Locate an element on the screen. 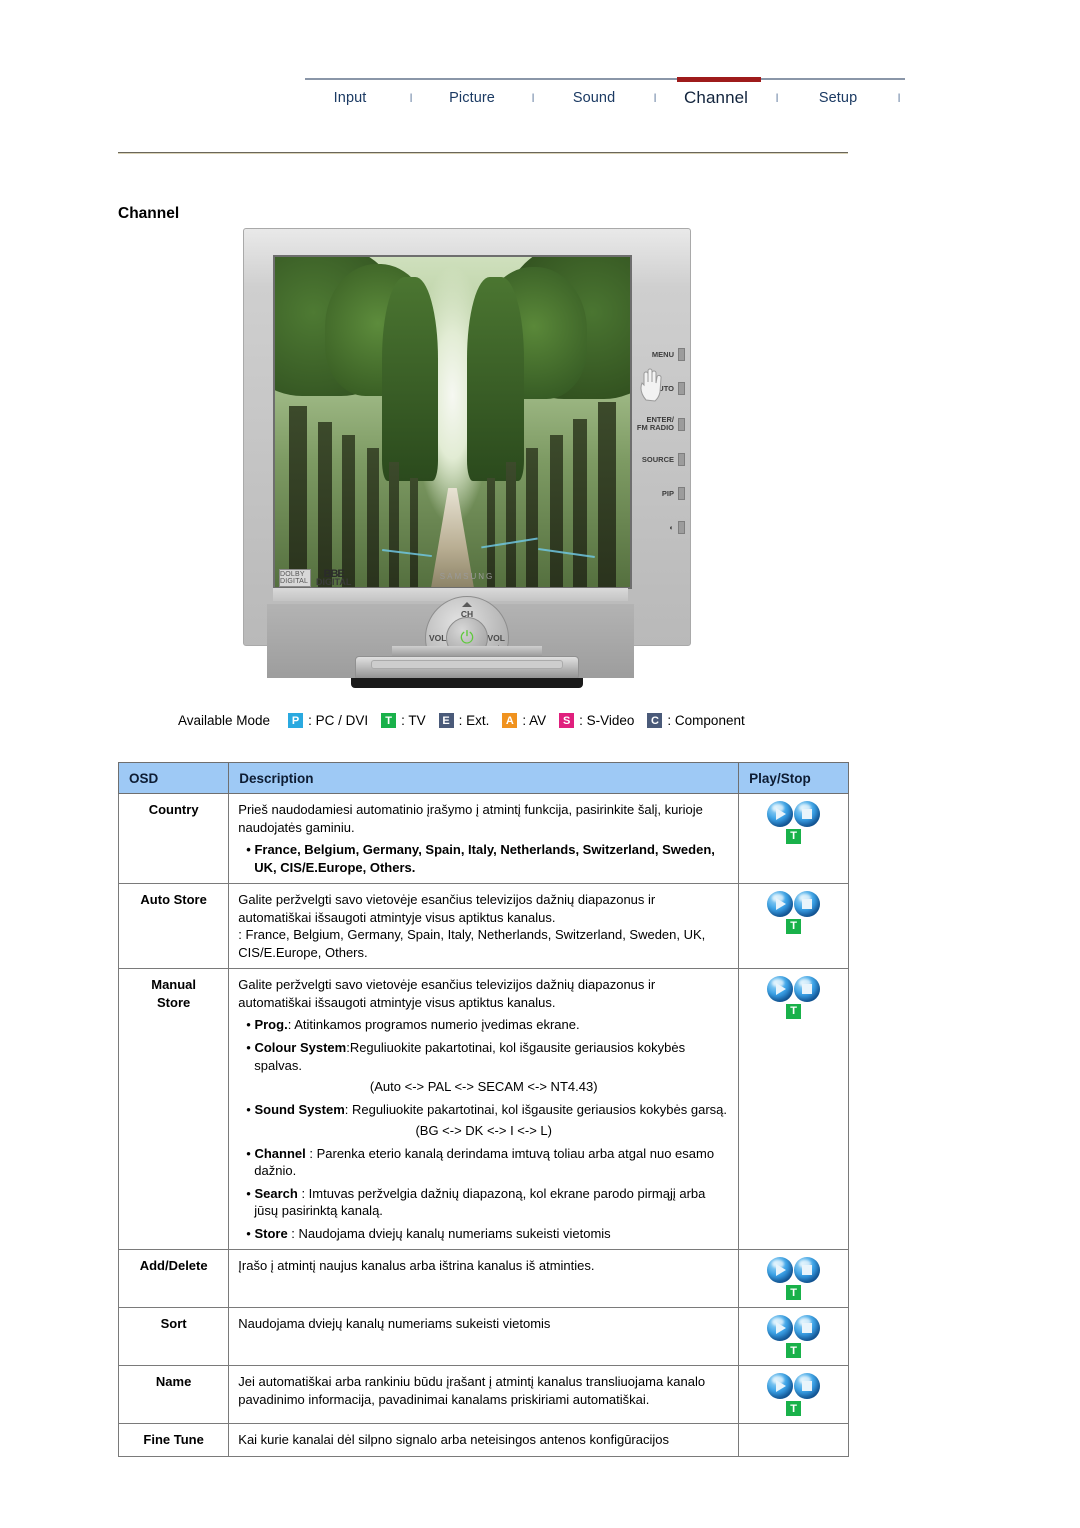 The height and width of the screenshot is (1528, 1080). bullet-term: Sound System is located at coordinates (299, 1109).